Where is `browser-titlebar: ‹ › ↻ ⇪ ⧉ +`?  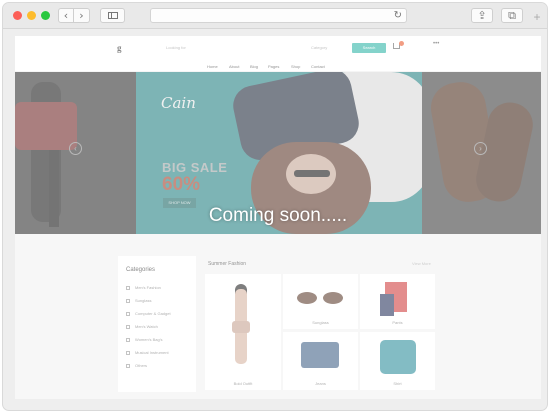 browser-titlebar: ‹ › ↻ ⇪ ⧉ + is located at coordinates (275, 16).